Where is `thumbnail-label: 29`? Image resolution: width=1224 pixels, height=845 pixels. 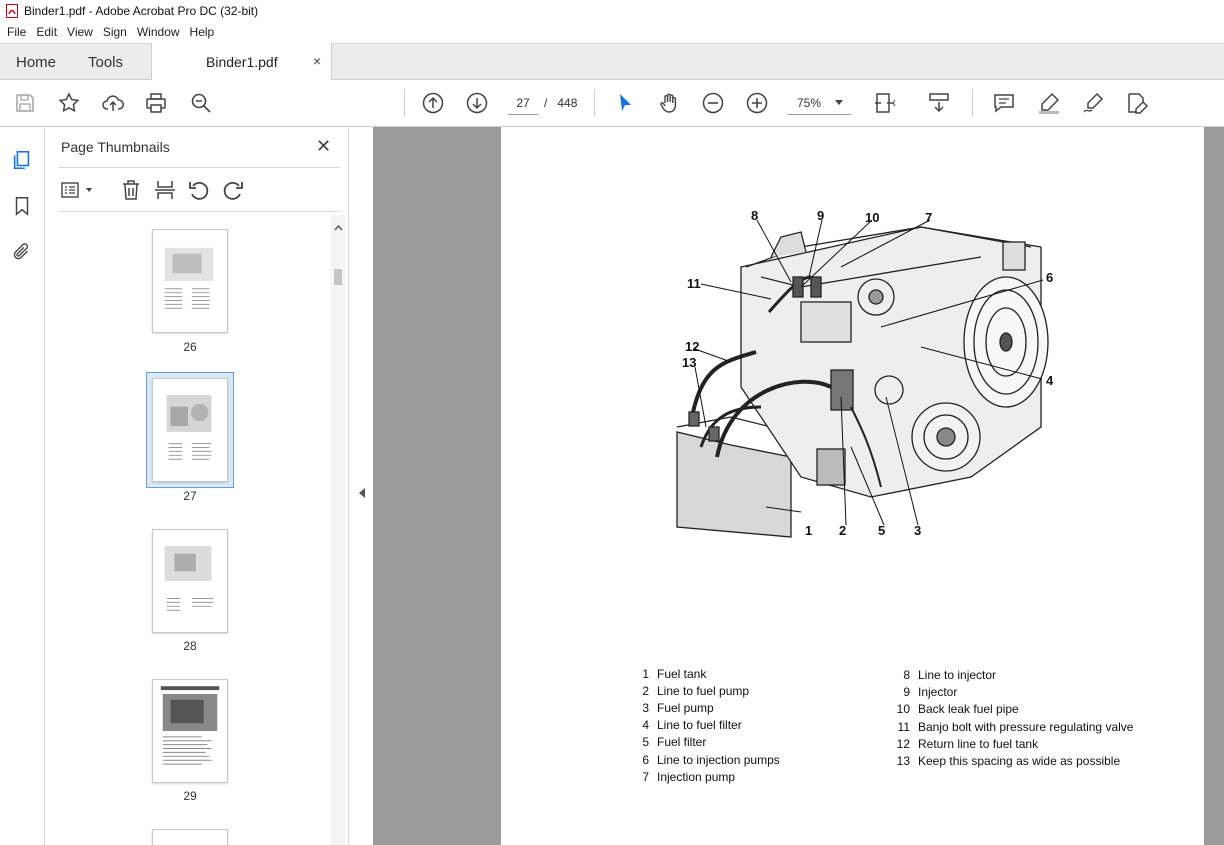 thumbnail-label: 29 is located at coordinates (190, 796).